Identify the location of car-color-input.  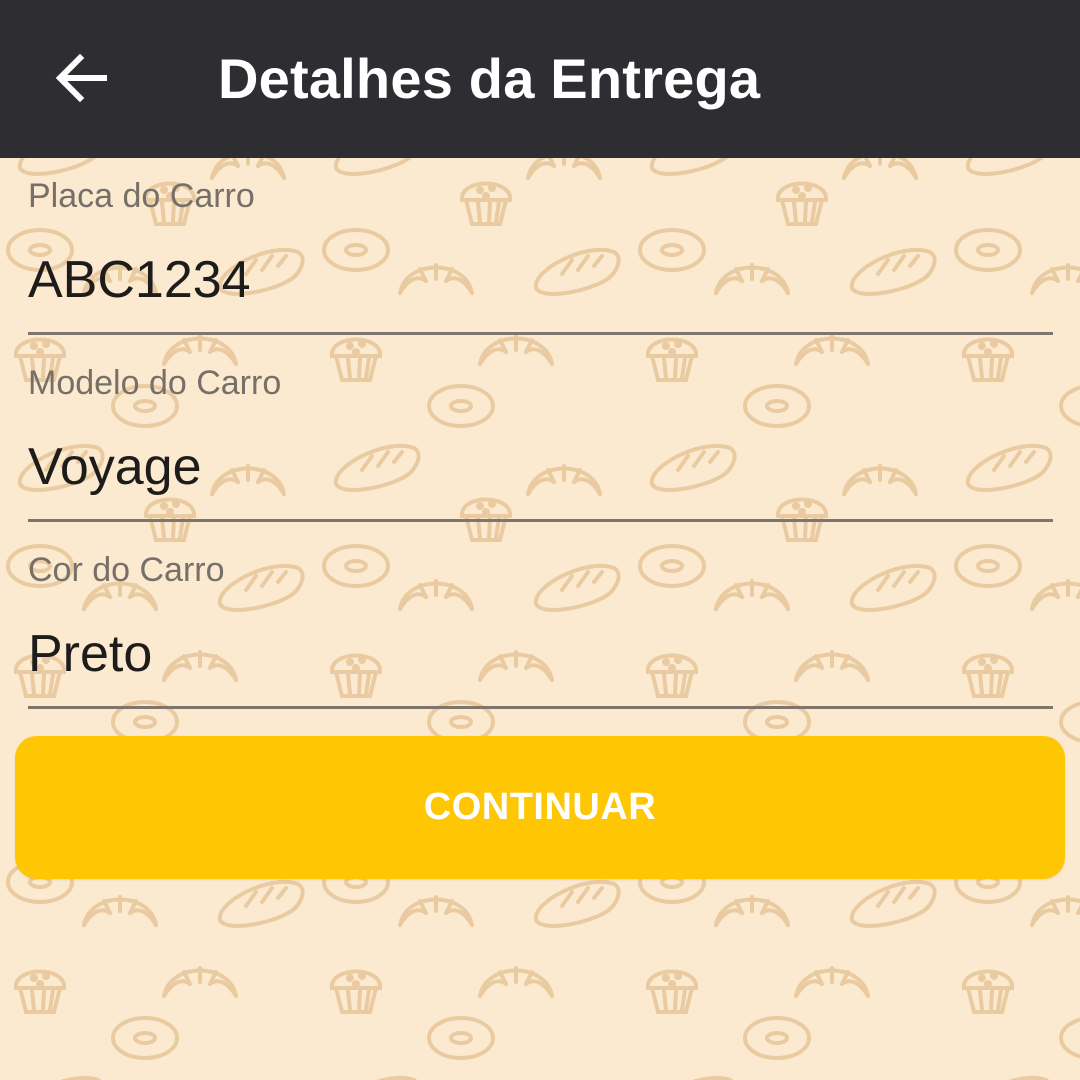
(540, 654).